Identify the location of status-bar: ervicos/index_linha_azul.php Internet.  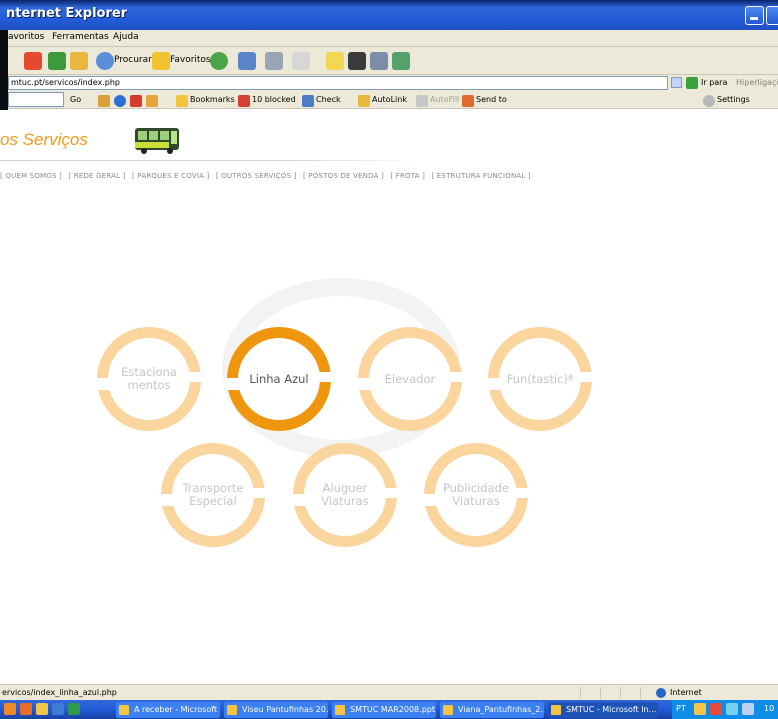
(389, 692).